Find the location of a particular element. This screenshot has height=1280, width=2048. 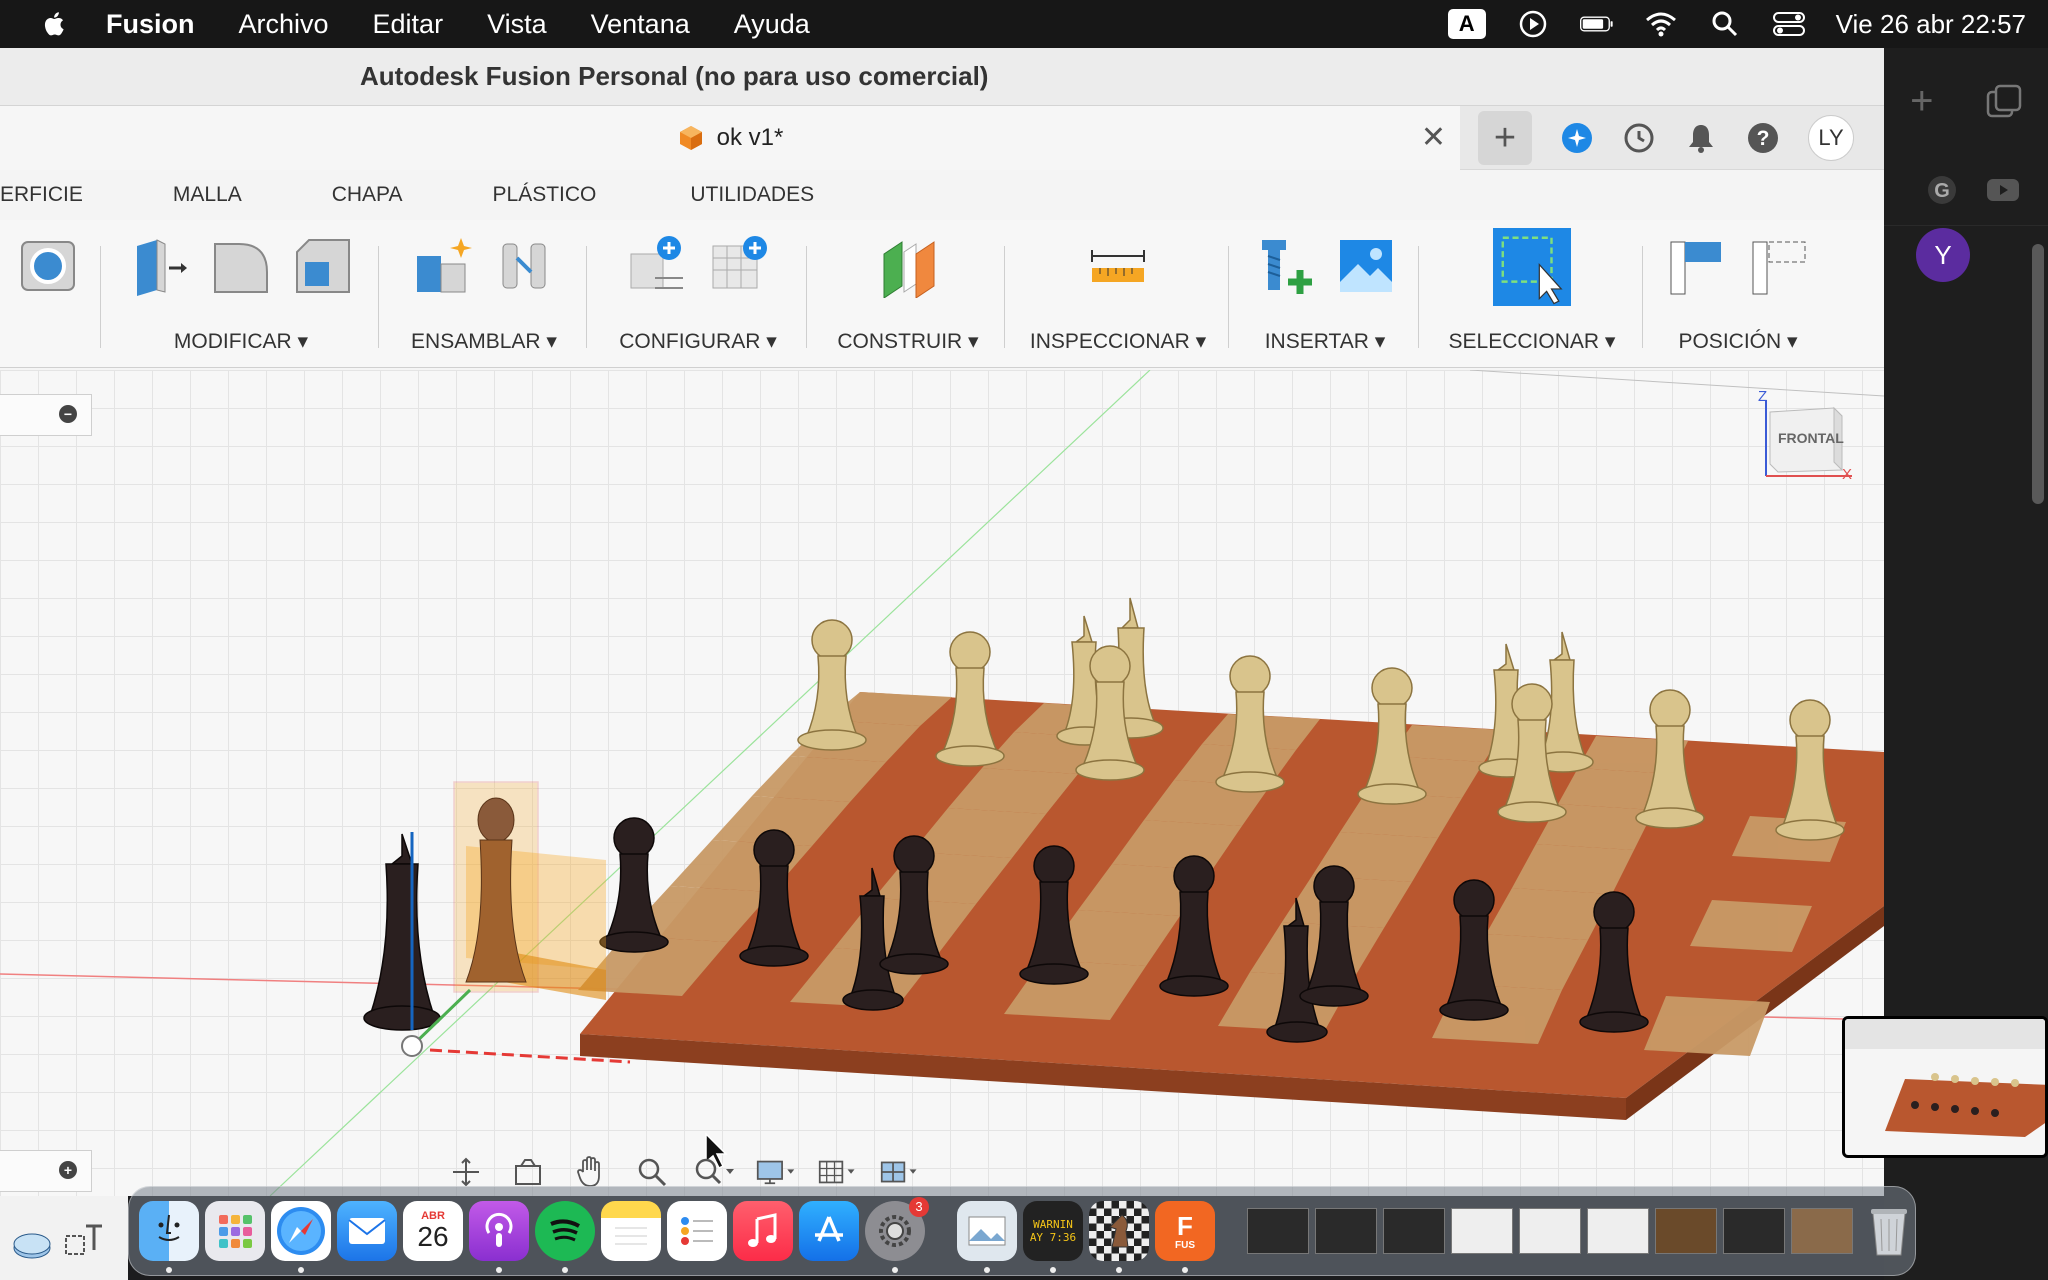

browser-panel-collapsed: − is located at coordinates (46, 415).